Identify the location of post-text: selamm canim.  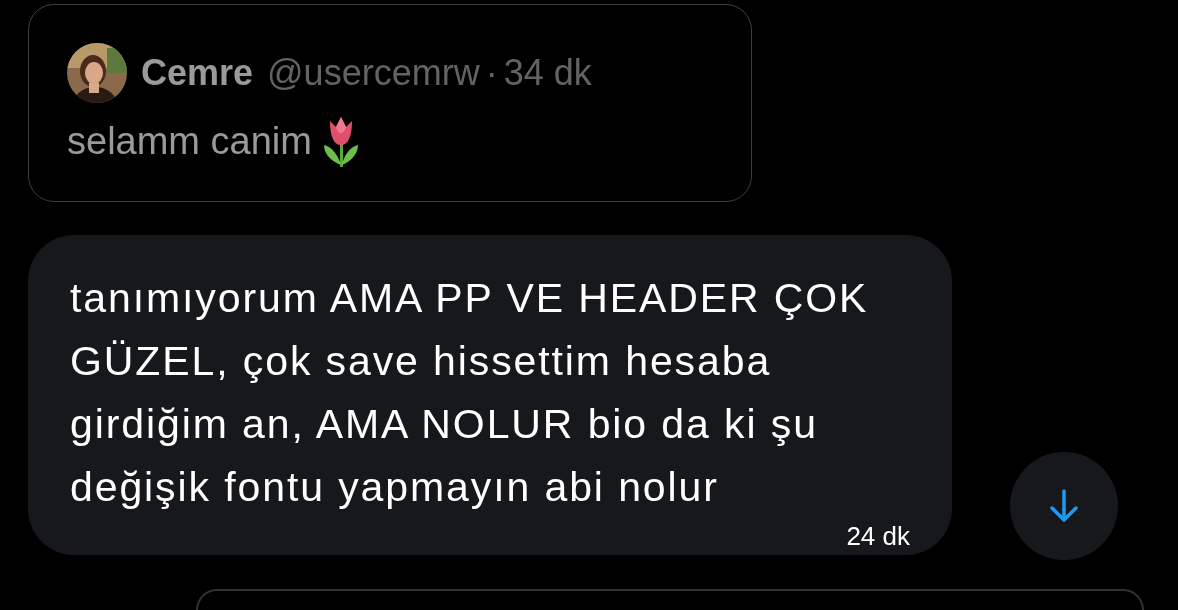
(189, 141).